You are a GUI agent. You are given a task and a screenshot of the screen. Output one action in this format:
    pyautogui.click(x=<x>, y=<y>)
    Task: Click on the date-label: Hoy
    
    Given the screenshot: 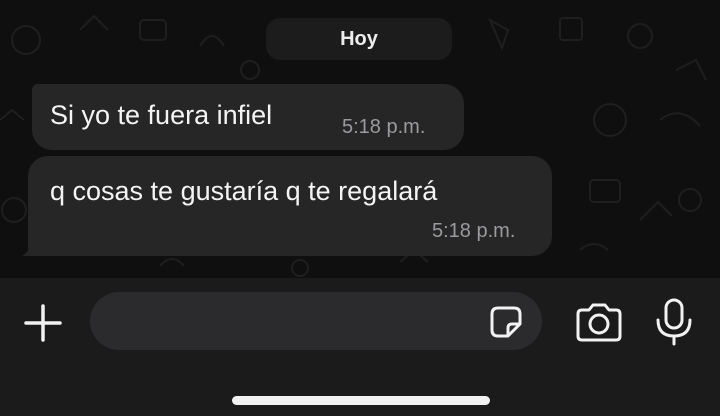 What is the action you would take?
    pyautogui.click(x=359, y=38)
    